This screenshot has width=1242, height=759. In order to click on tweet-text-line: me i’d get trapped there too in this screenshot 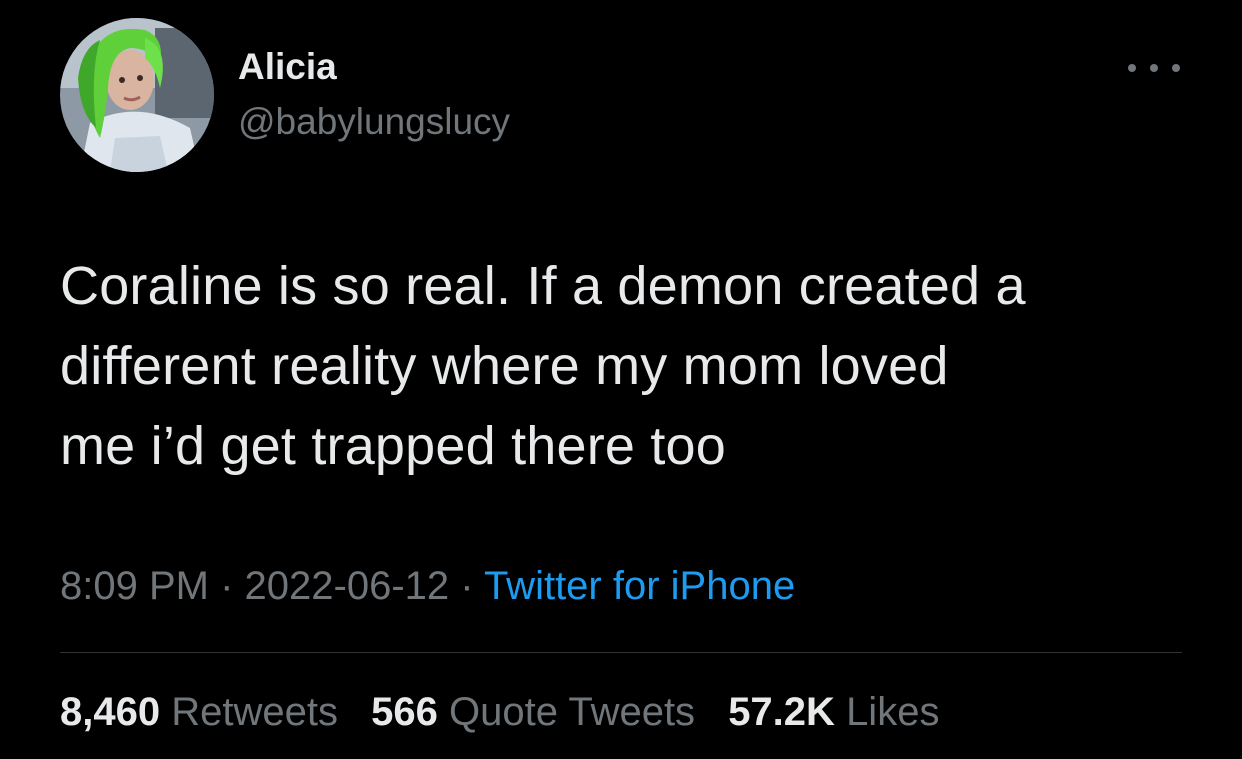, I will do `click(393, 446)`.